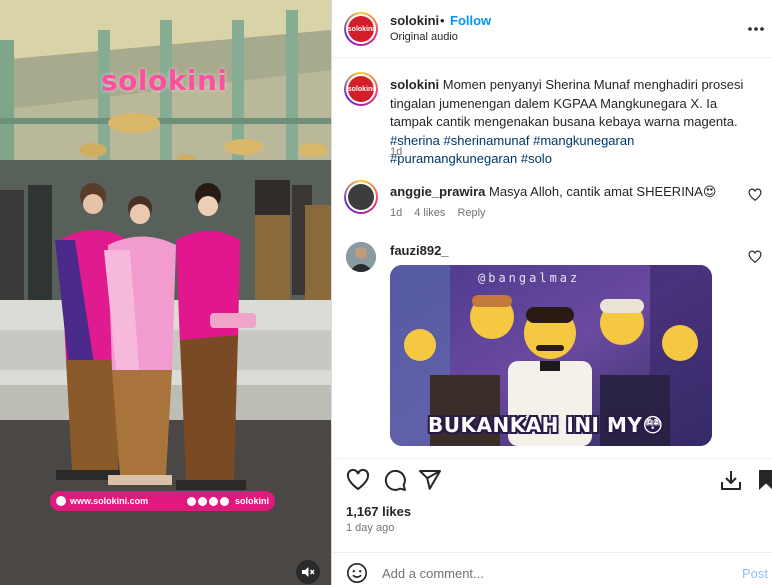 This screenshot has width=772, height=585. What do you see at coordinates (437, 191) in the screenshot?
I see `commenter-username: anggie_prawira` at bounding box center [437, 191].